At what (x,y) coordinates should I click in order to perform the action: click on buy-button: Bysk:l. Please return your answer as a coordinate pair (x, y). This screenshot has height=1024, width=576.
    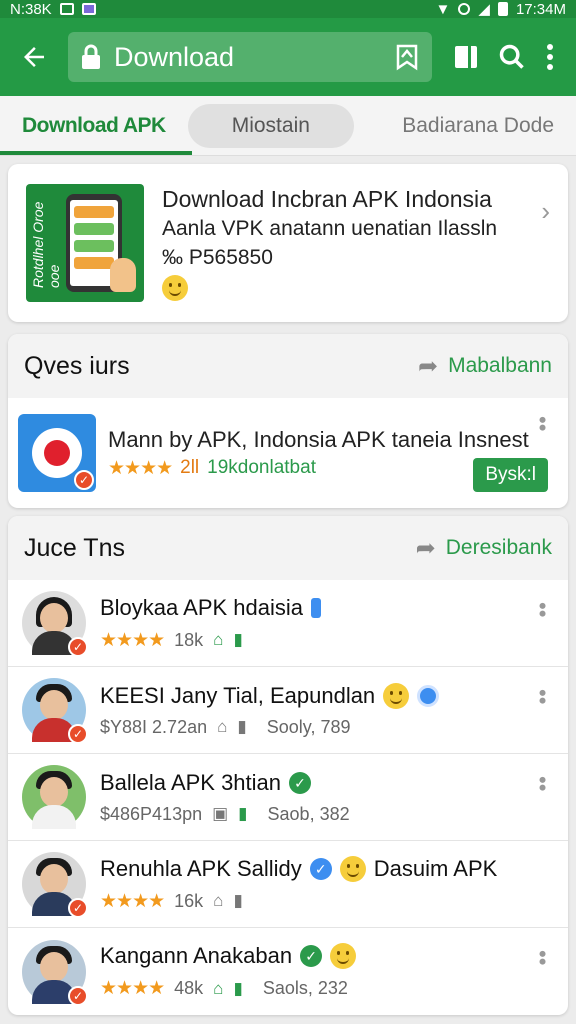
    Looking at the image, I should click on (510, 475).